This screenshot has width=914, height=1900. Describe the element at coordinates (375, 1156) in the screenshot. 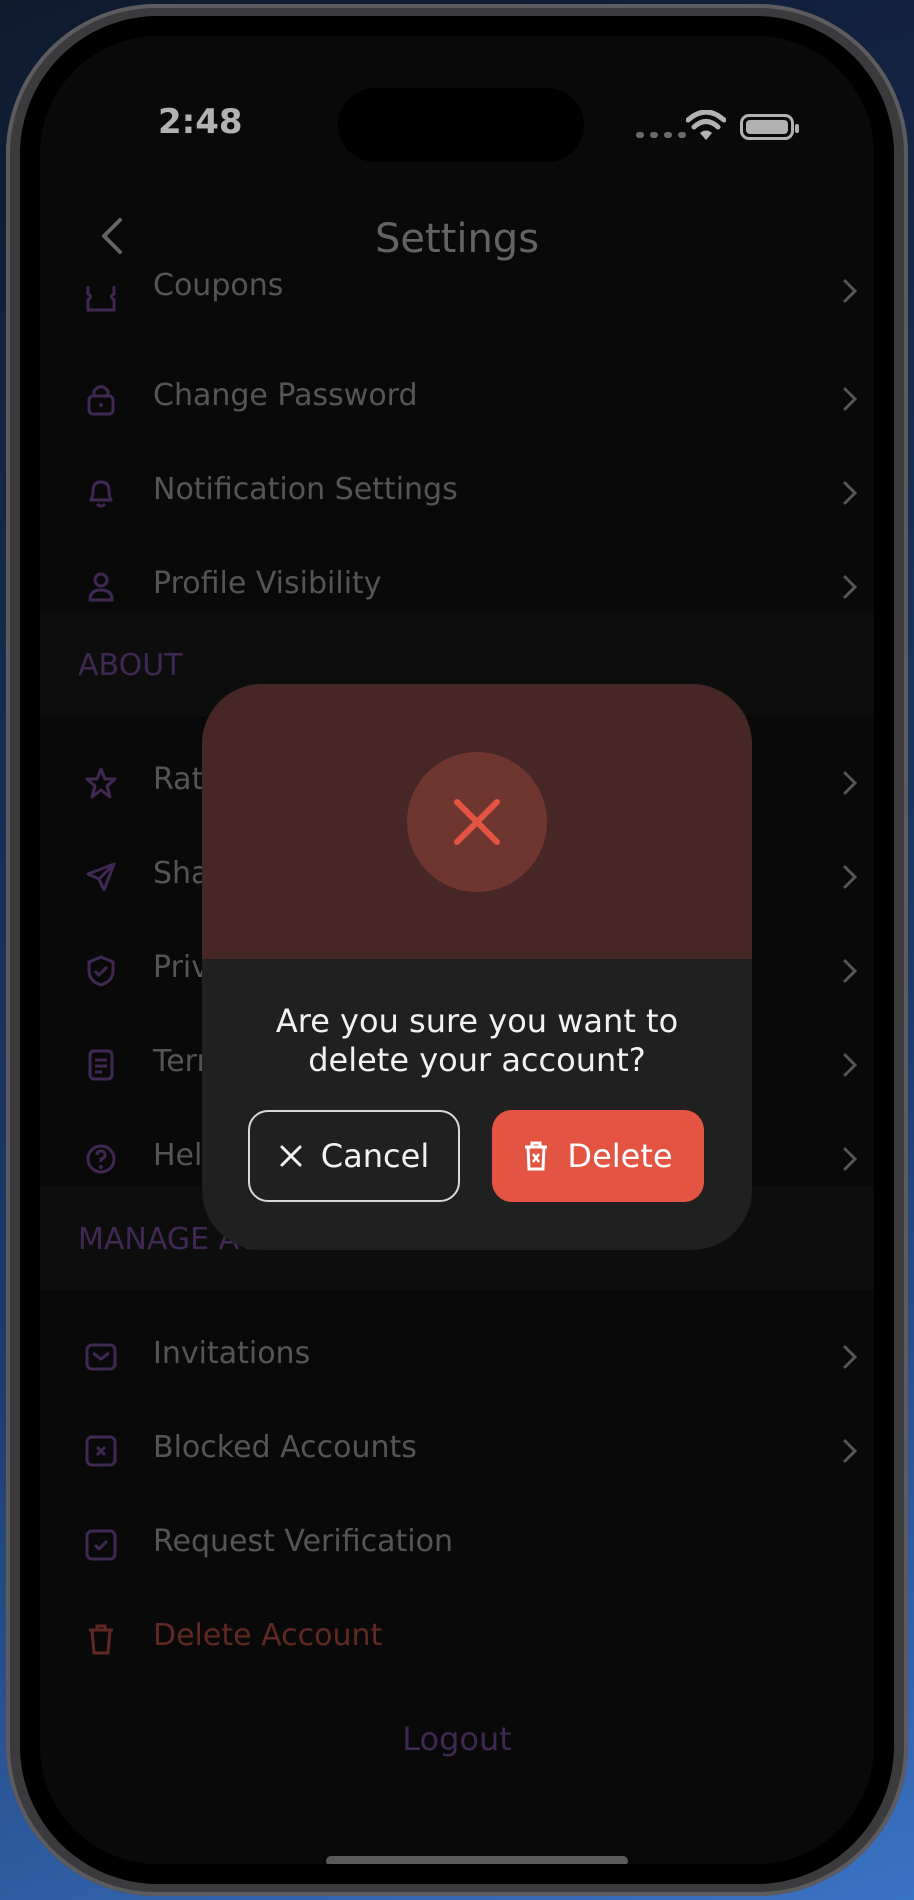

I see `cancel-button-label: Cancel` at that location.